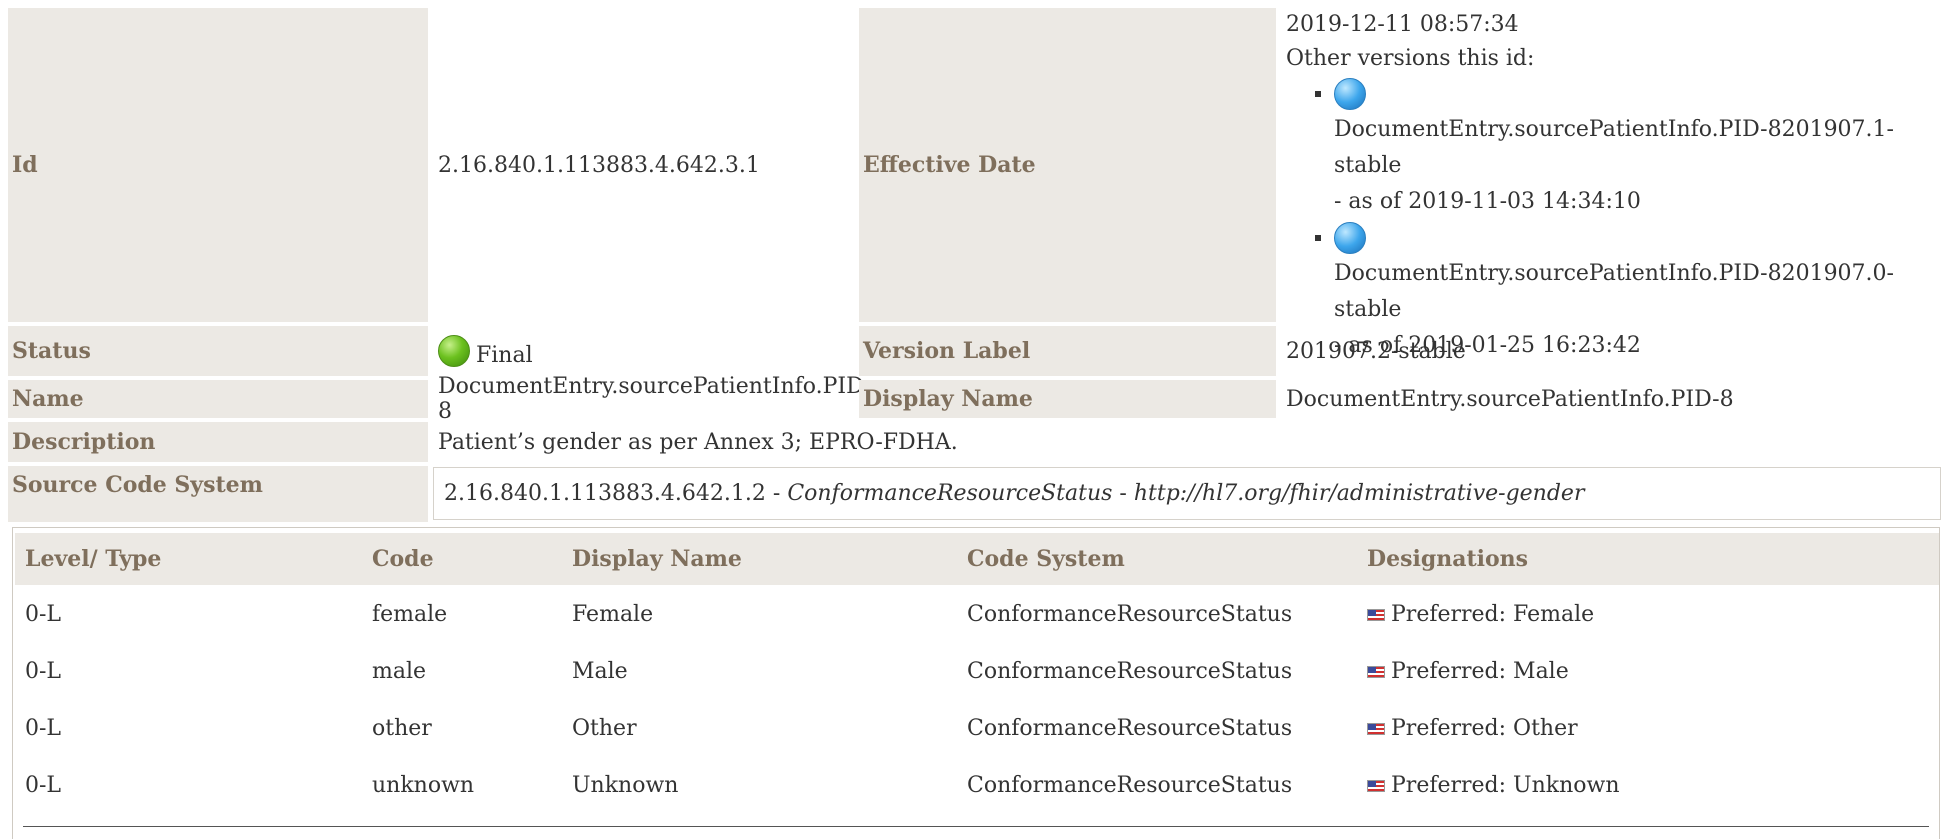 The height and width of the screenshot is (839, 1942). Describe the element at coordinates (604, 728) in the screenshot. I see `cell-display-name: Other` at that location.